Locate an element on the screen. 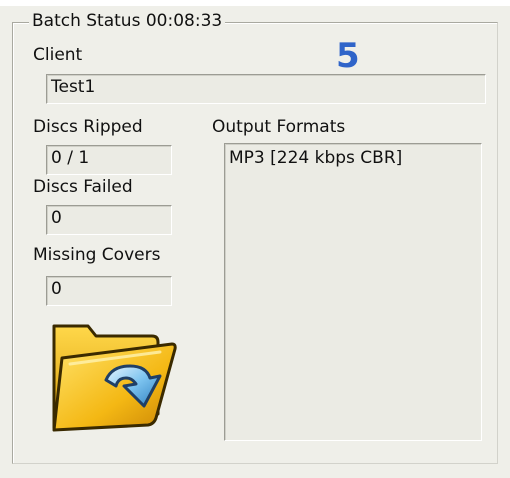 The width and height of the screenshot is (510, 478). discs-ripped-field: 0 / 1 is located at coordinates (109, 160).